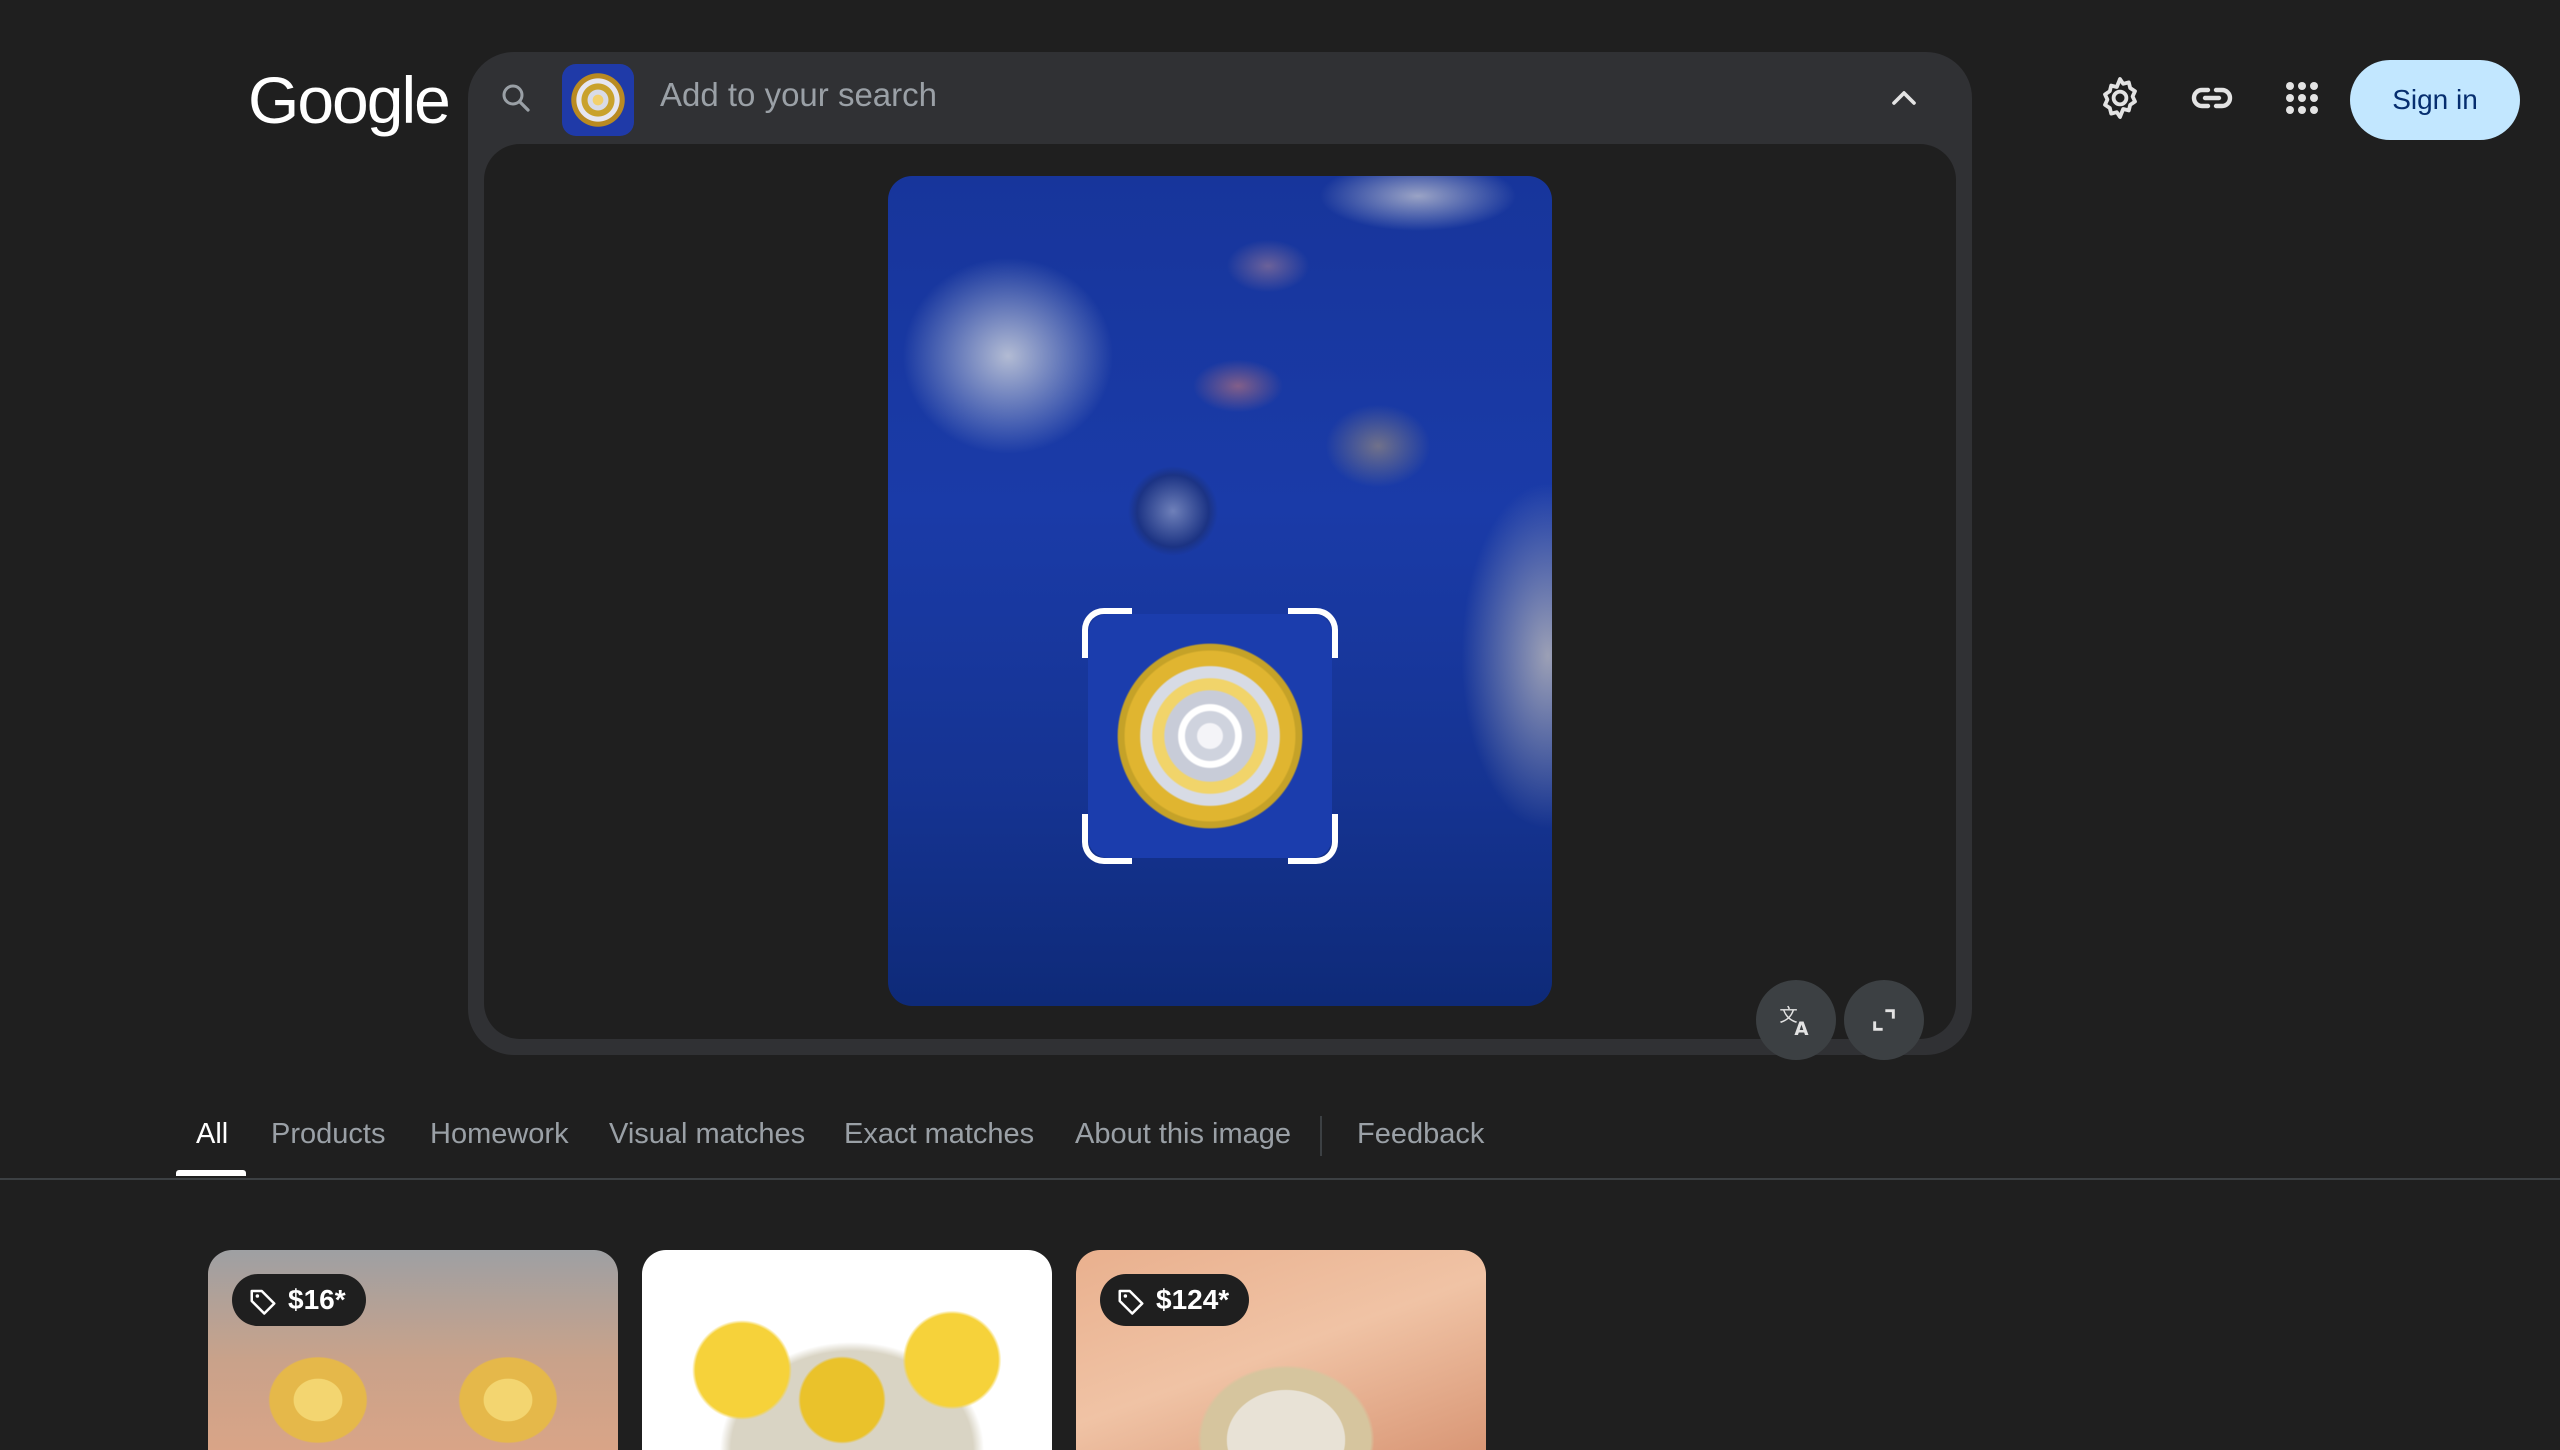  What do you see at coordinates (413, 1350) in the screenshot?
I see `result-card: $16*` at bounding box center [413, 1350].